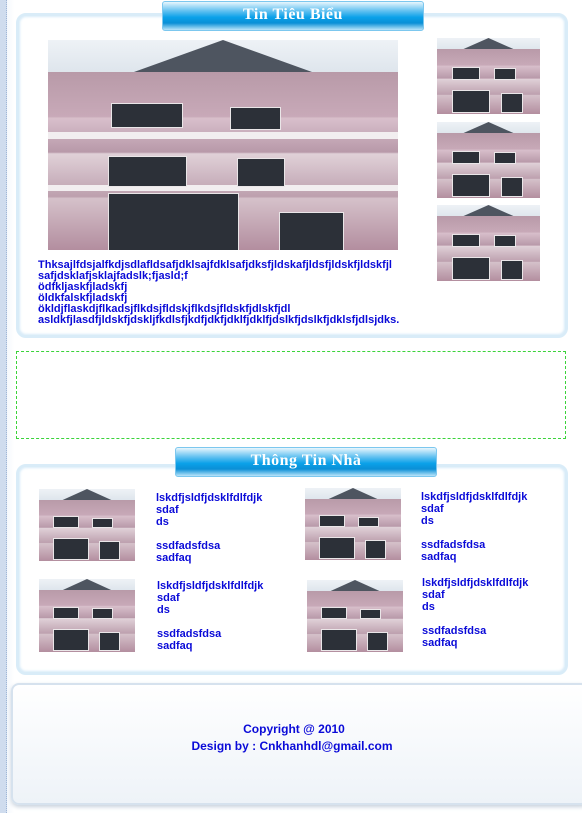 This screenshot has height=813, width=582. I want to click on left-border, so click(3, 406).